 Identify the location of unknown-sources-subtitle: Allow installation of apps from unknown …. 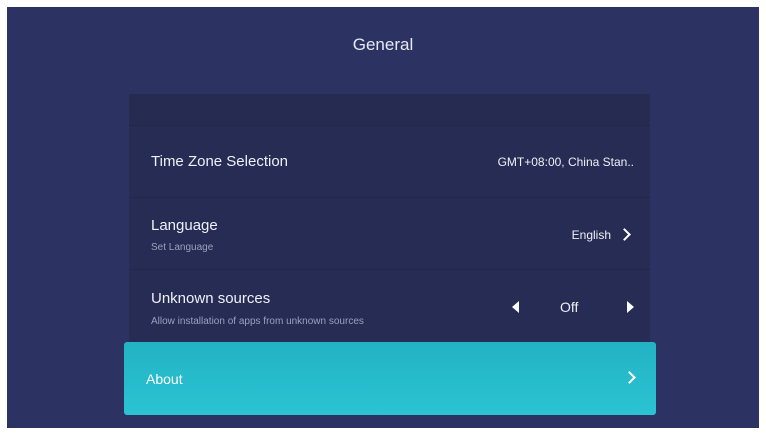
(257, 321).